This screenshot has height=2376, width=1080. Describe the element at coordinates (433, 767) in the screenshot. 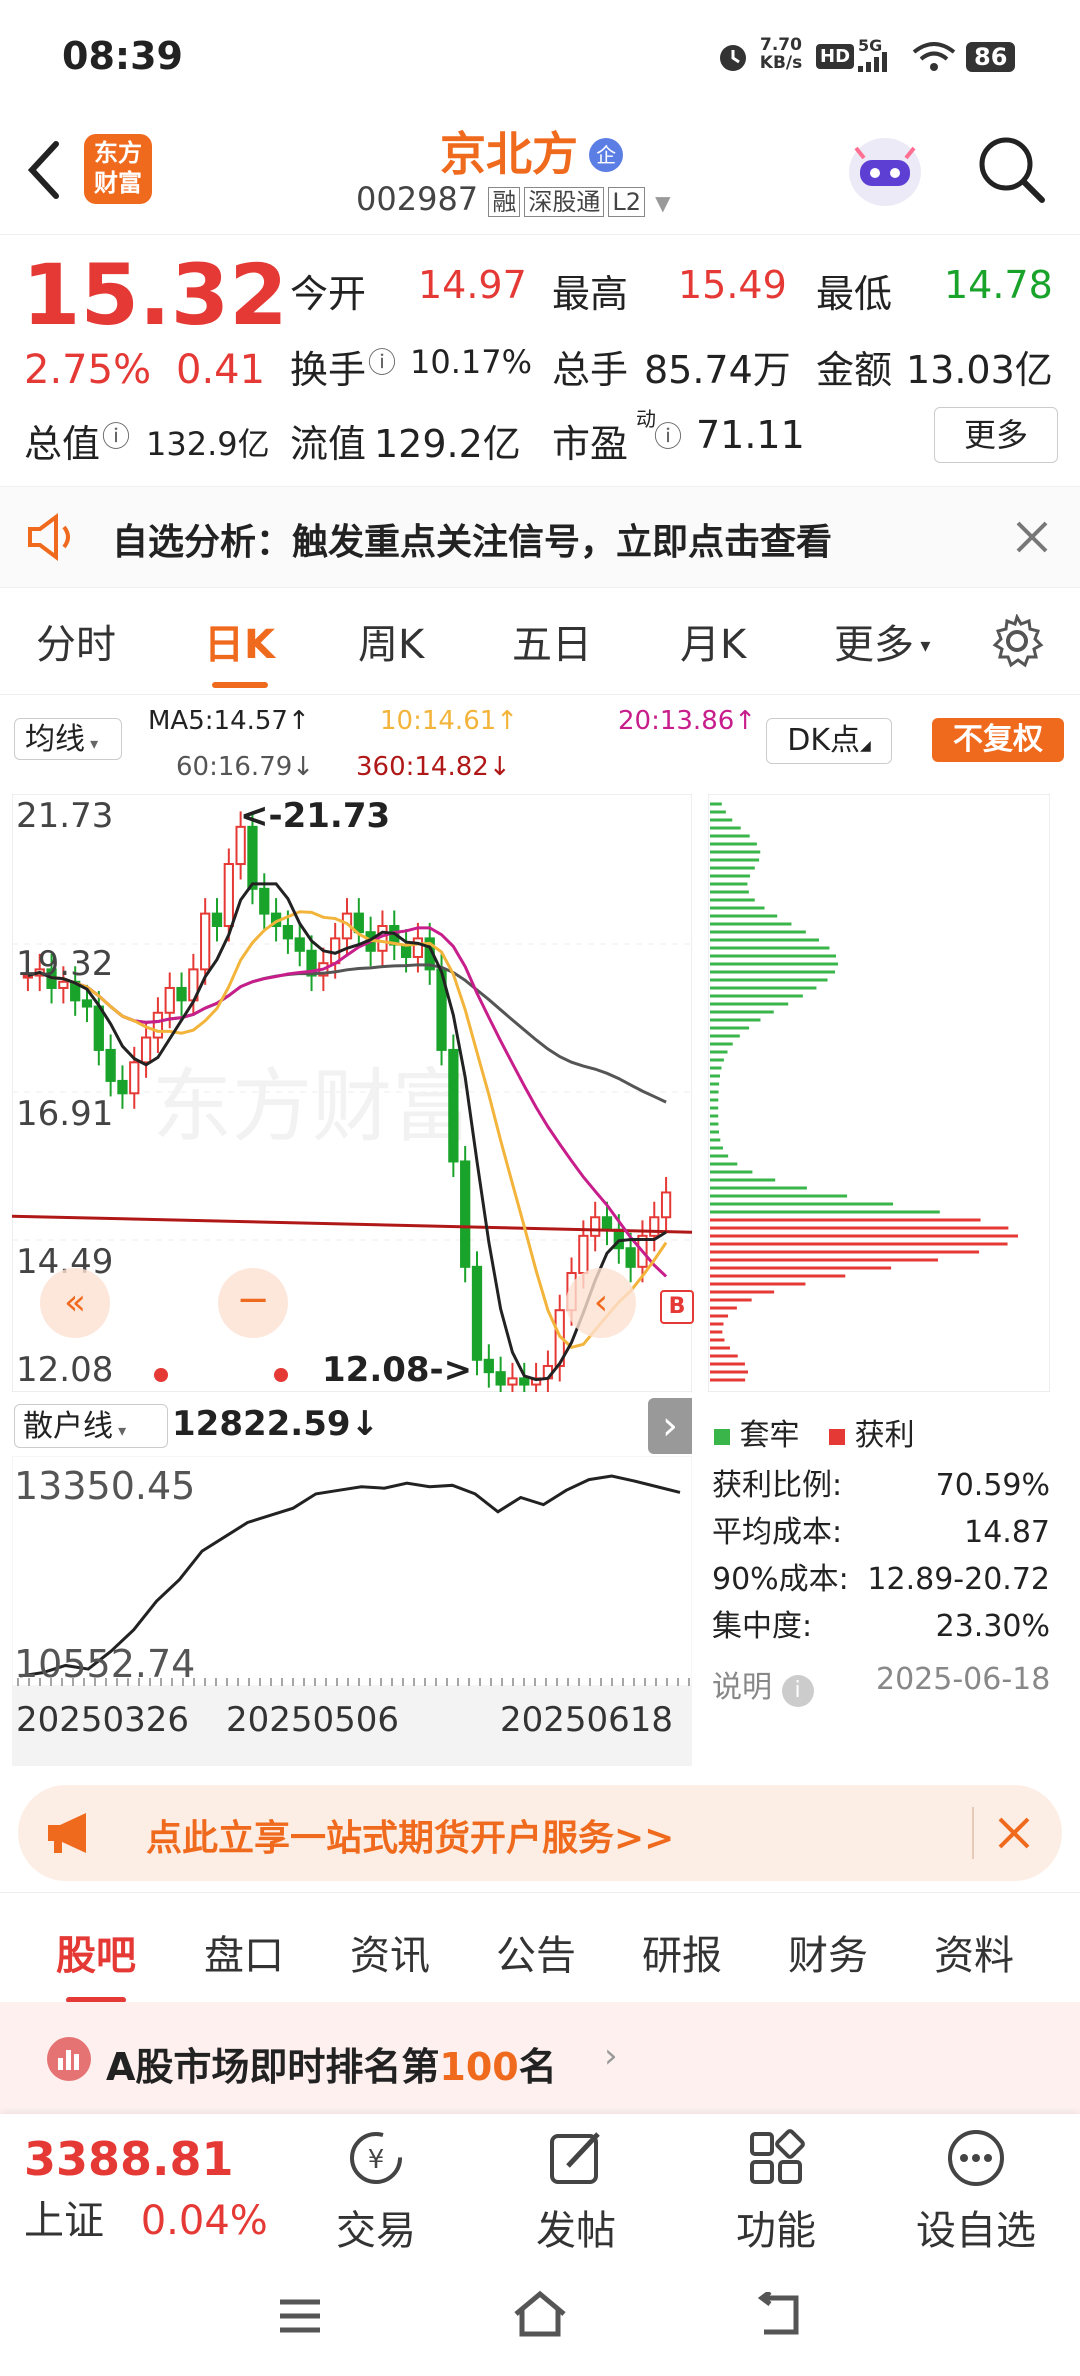

I see `ma360-value: 360:14.82↓` at that location.